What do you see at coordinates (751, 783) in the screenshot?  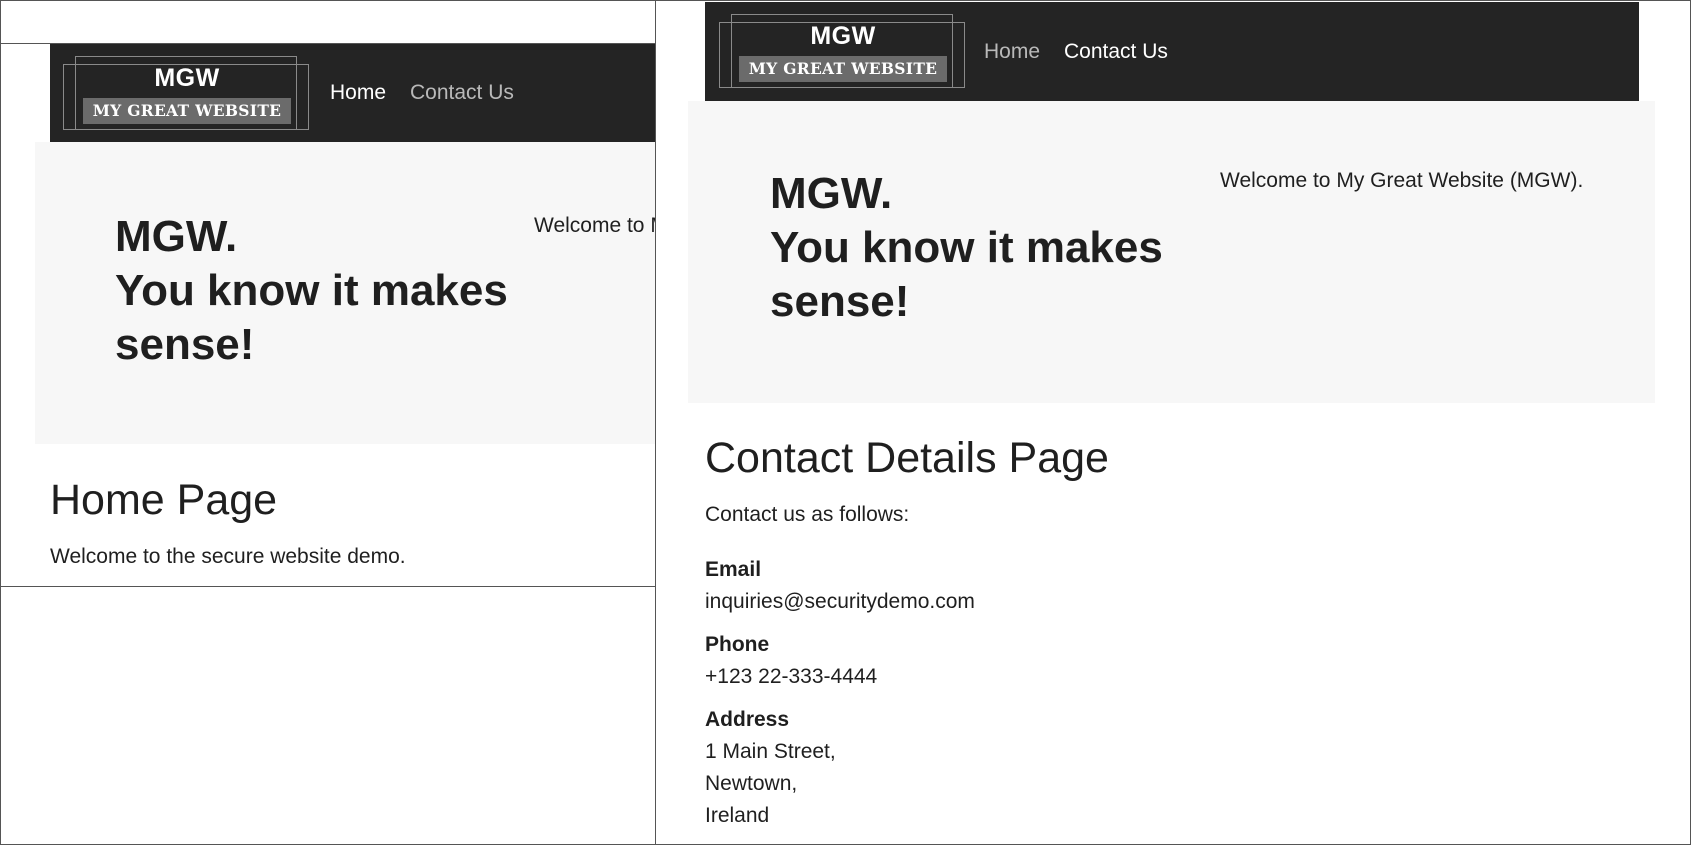 I see `address-line: Newtown,` at bounding box center [751, 783].